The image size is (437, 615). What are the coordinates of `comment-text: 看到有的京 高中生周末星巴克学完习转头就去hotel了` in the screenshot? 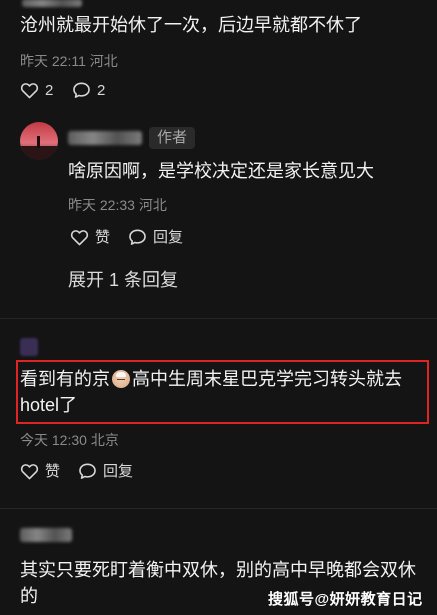 It's located at (211, 392).